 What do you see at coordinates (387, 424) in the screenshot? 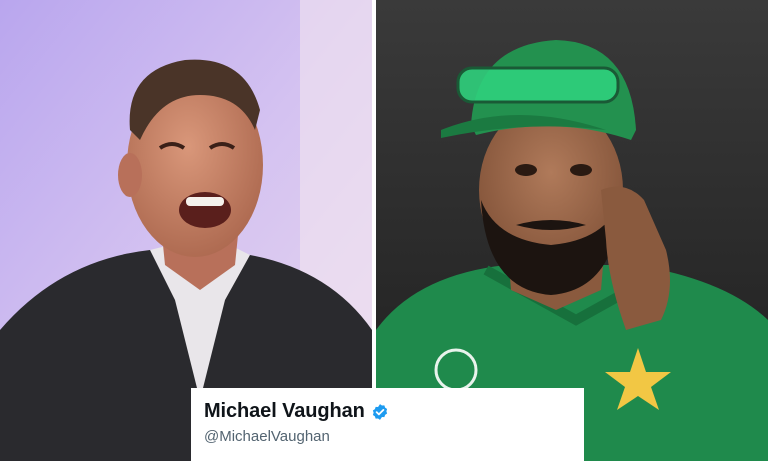
I see `tweet-author-card: Michael Vaughan @MichaelVaughan` at bounding box center [387, 424].